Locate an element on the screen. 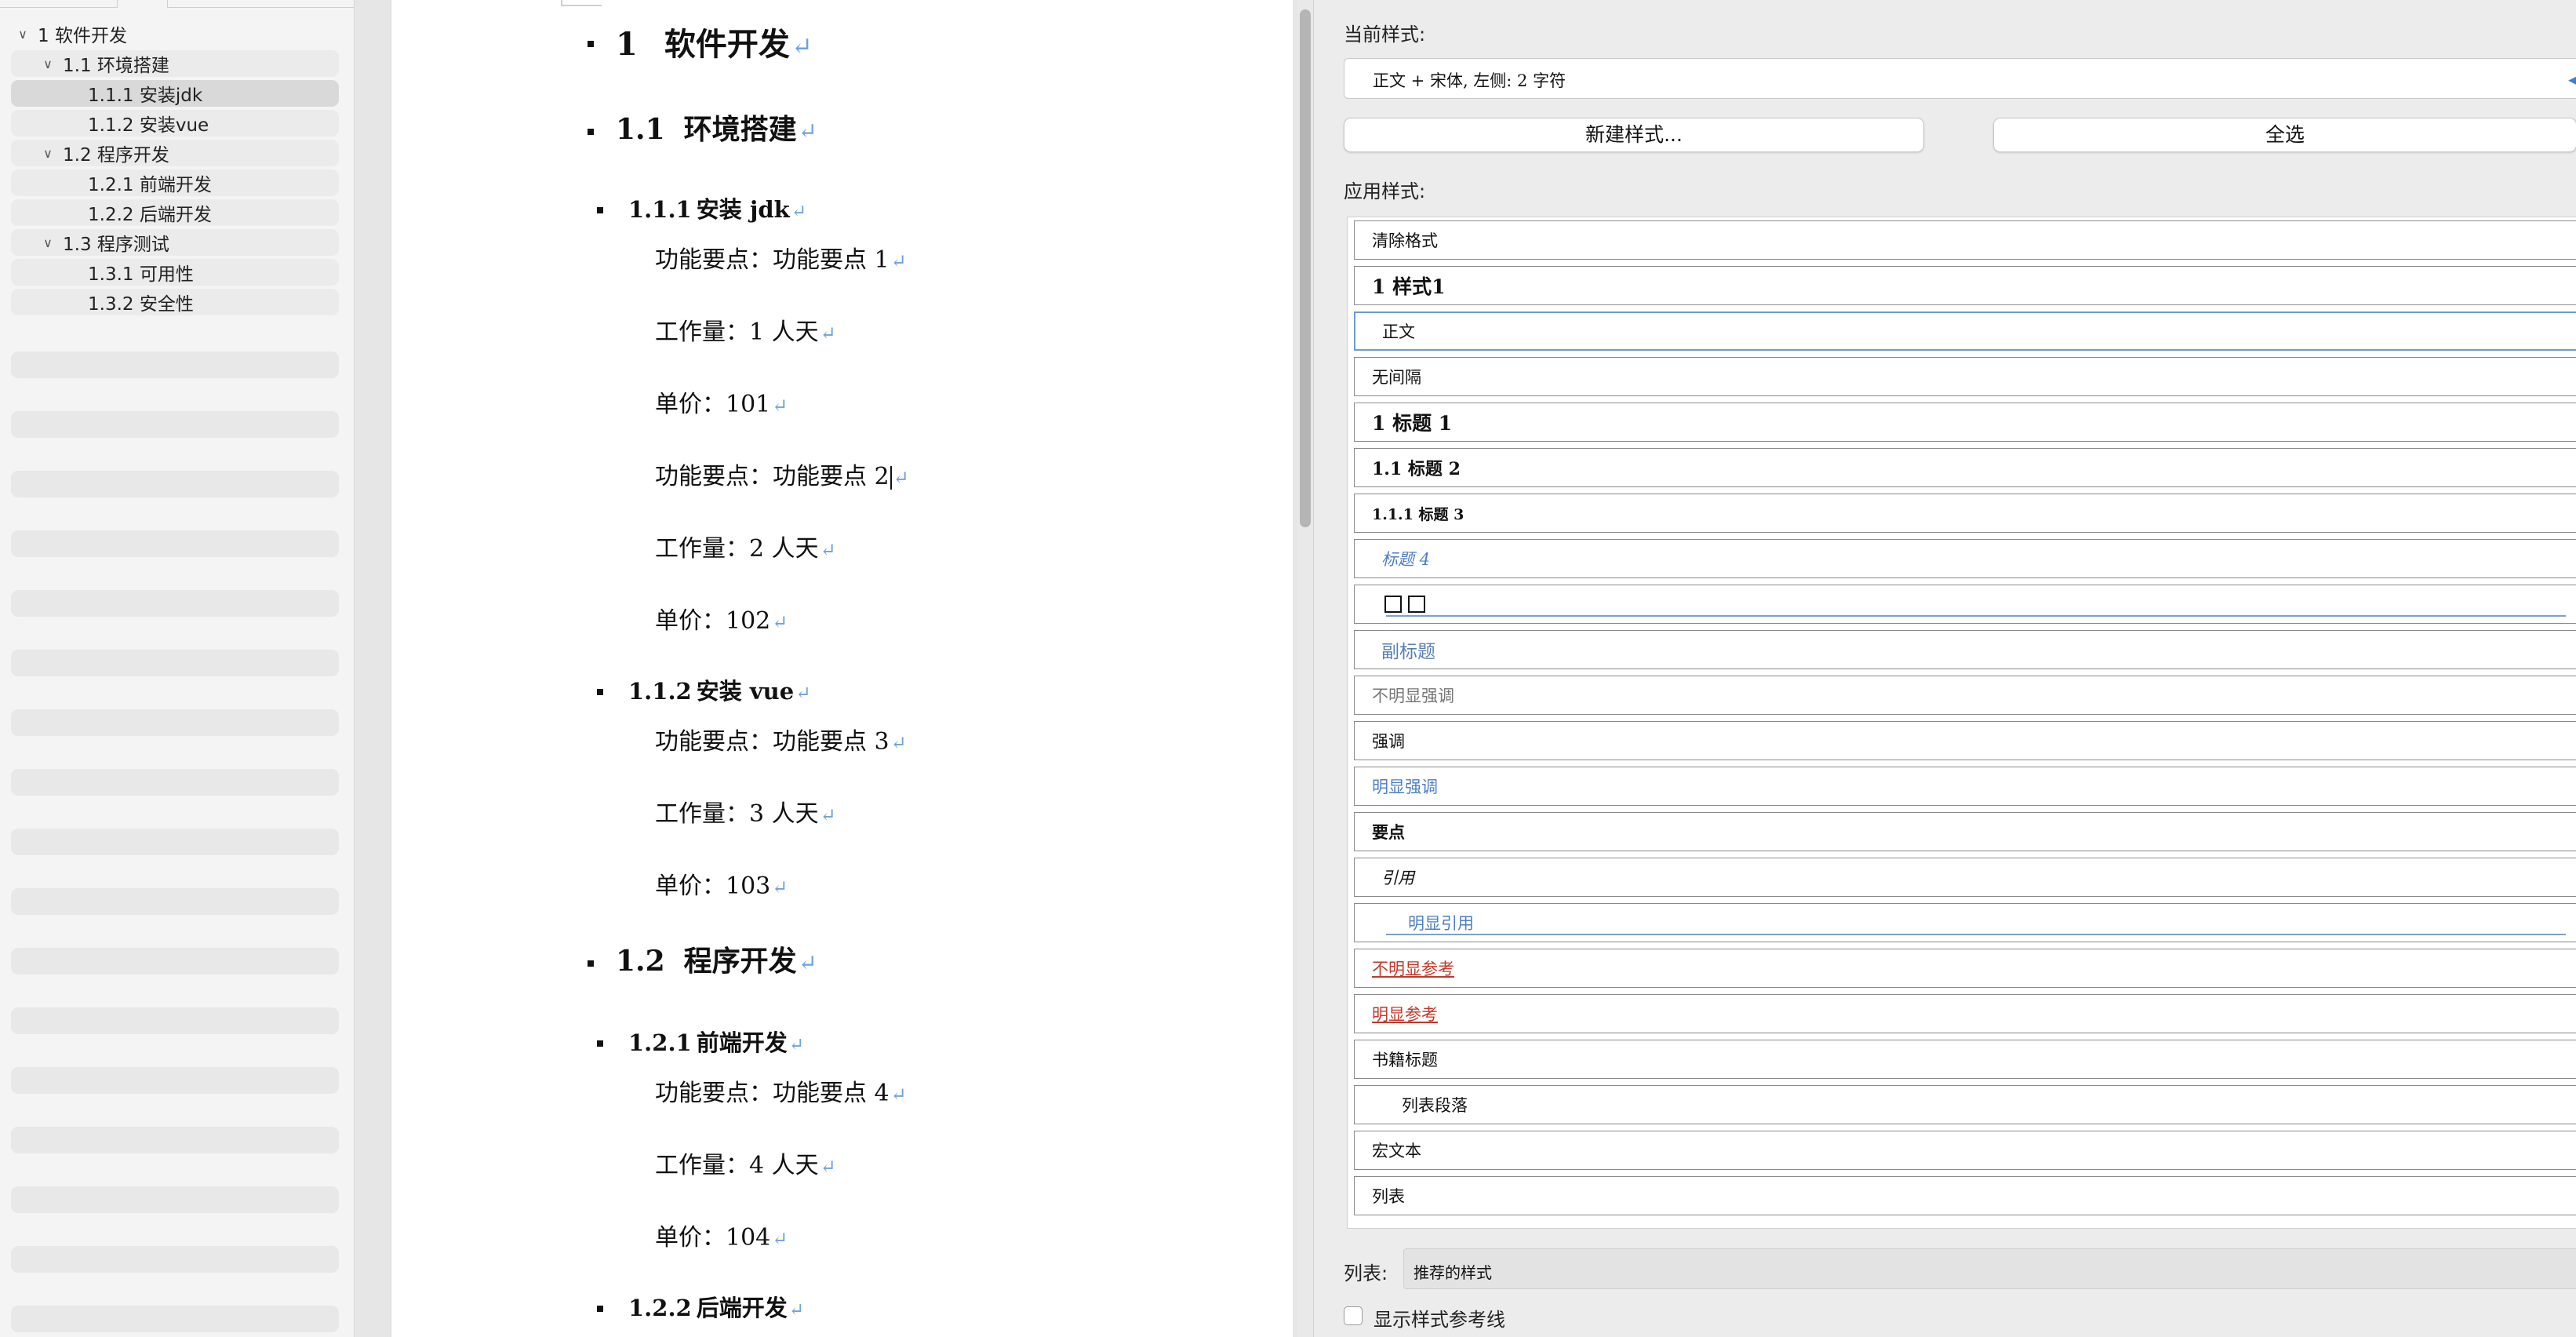 Image resolution: width=2576 pixels, height=1337 pixels. style-item: 强调 is located at coordinates (1965, 740).